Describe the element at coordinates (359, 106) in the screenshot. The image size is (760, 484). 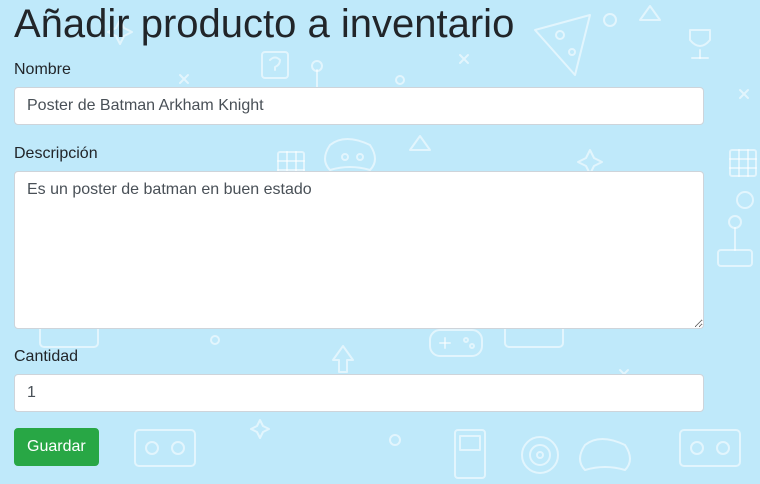
I see `nombre-input` at that location.